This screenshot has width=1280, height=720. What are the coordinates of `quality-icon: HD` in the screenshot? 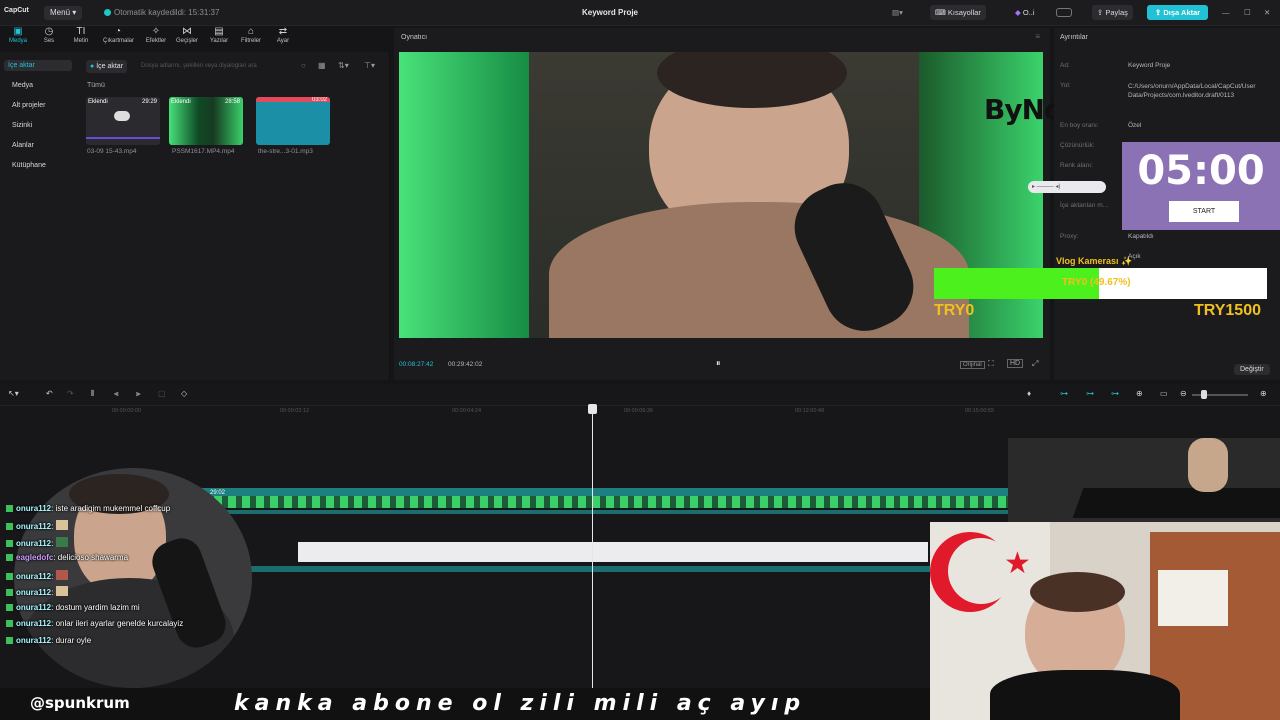 It's located at (1015, 363).